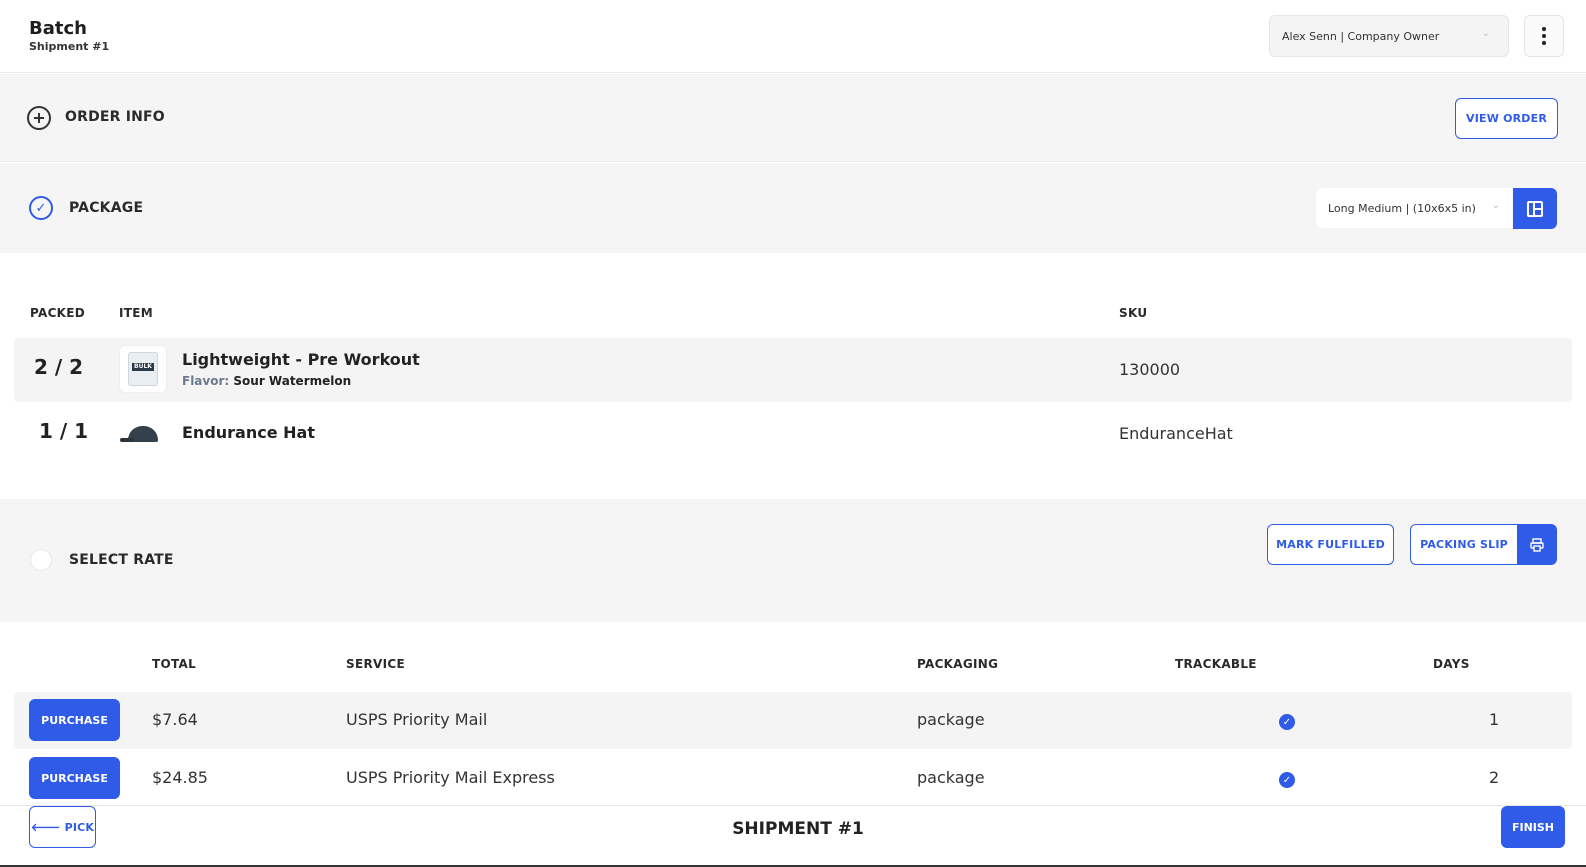 The image size is (1586, 867). What do you see at coordinates (1402, 208) in the screenshot?
I see `package-size-value: Long Medium | (10x6x5 in)` at bounding box center [1402, 208].